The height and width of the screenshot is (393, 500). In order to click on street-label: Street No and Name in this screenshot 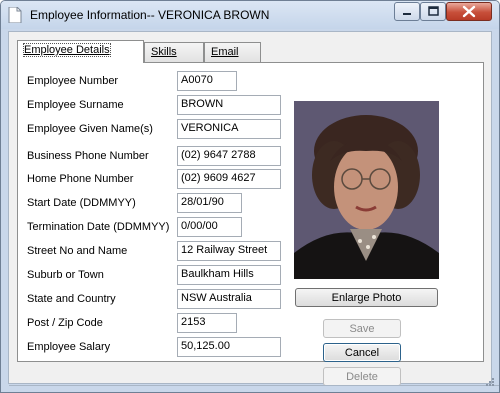, I will do `click(77, 251)`.